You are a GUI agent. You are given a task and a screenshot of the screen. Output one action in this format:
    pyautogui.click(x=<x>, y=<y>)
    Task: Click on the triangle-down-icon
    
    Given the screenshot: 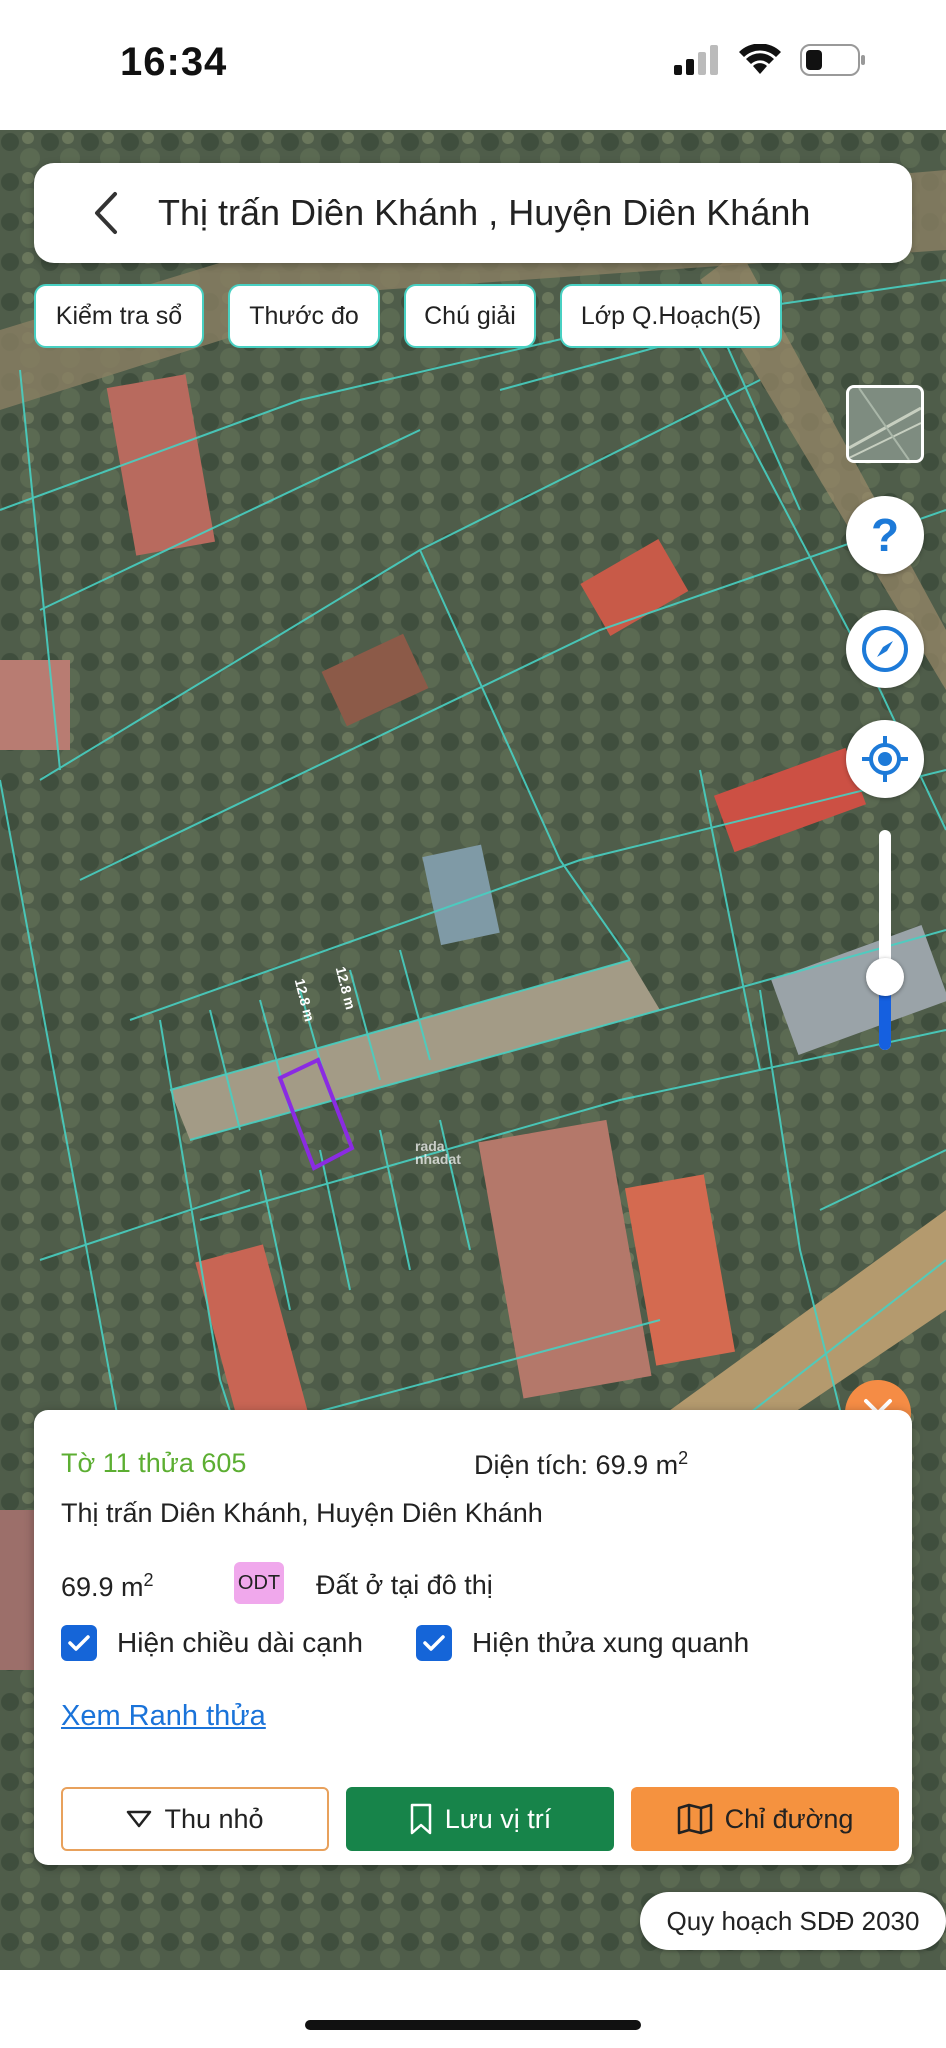 What is the action you would take?
    pyautogui.click(x=139, y=1819)
    